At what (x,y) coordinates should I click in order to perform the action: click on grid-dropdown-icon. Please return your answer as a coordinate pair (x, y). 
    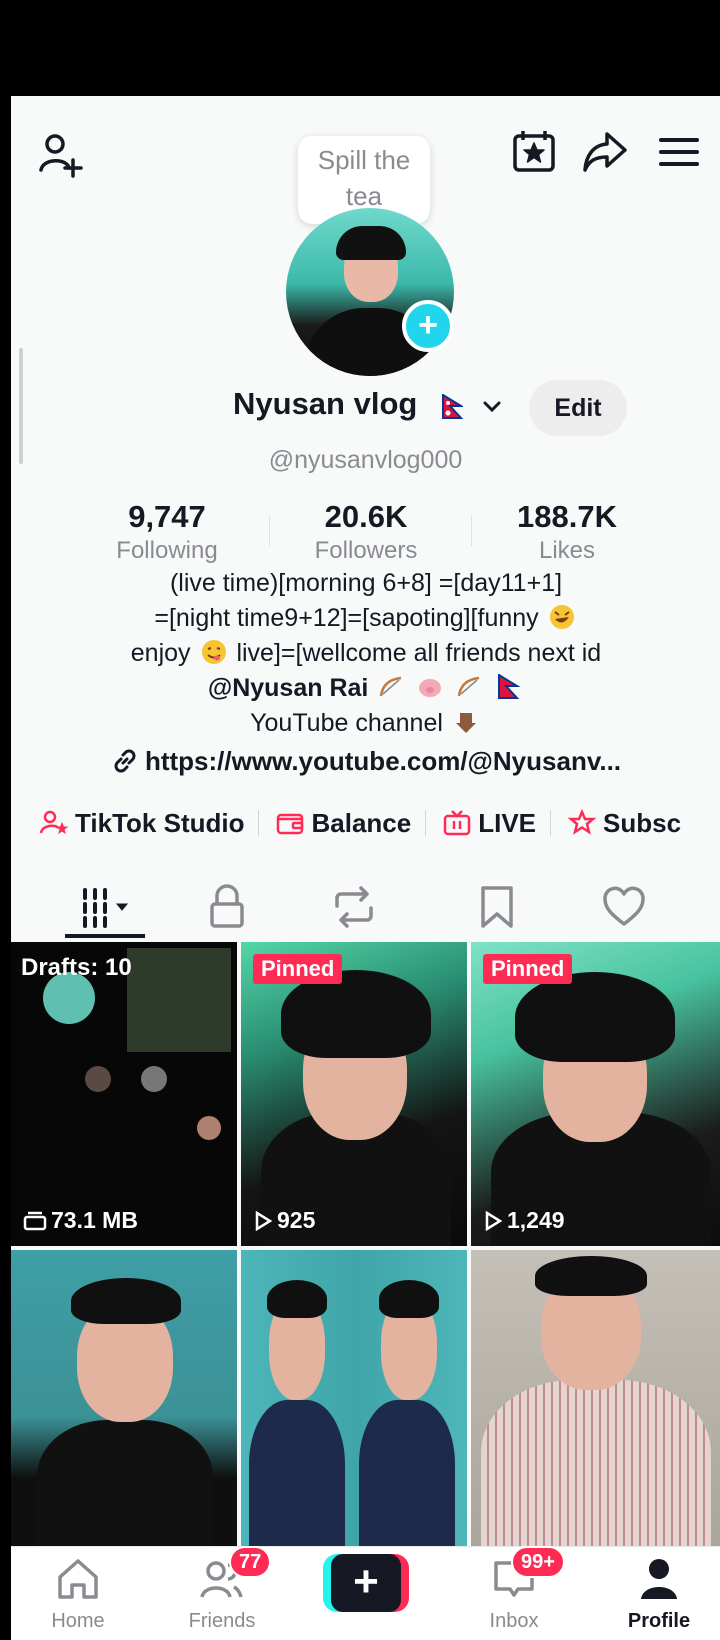
    Looking at the image, I should click on (106, 908).